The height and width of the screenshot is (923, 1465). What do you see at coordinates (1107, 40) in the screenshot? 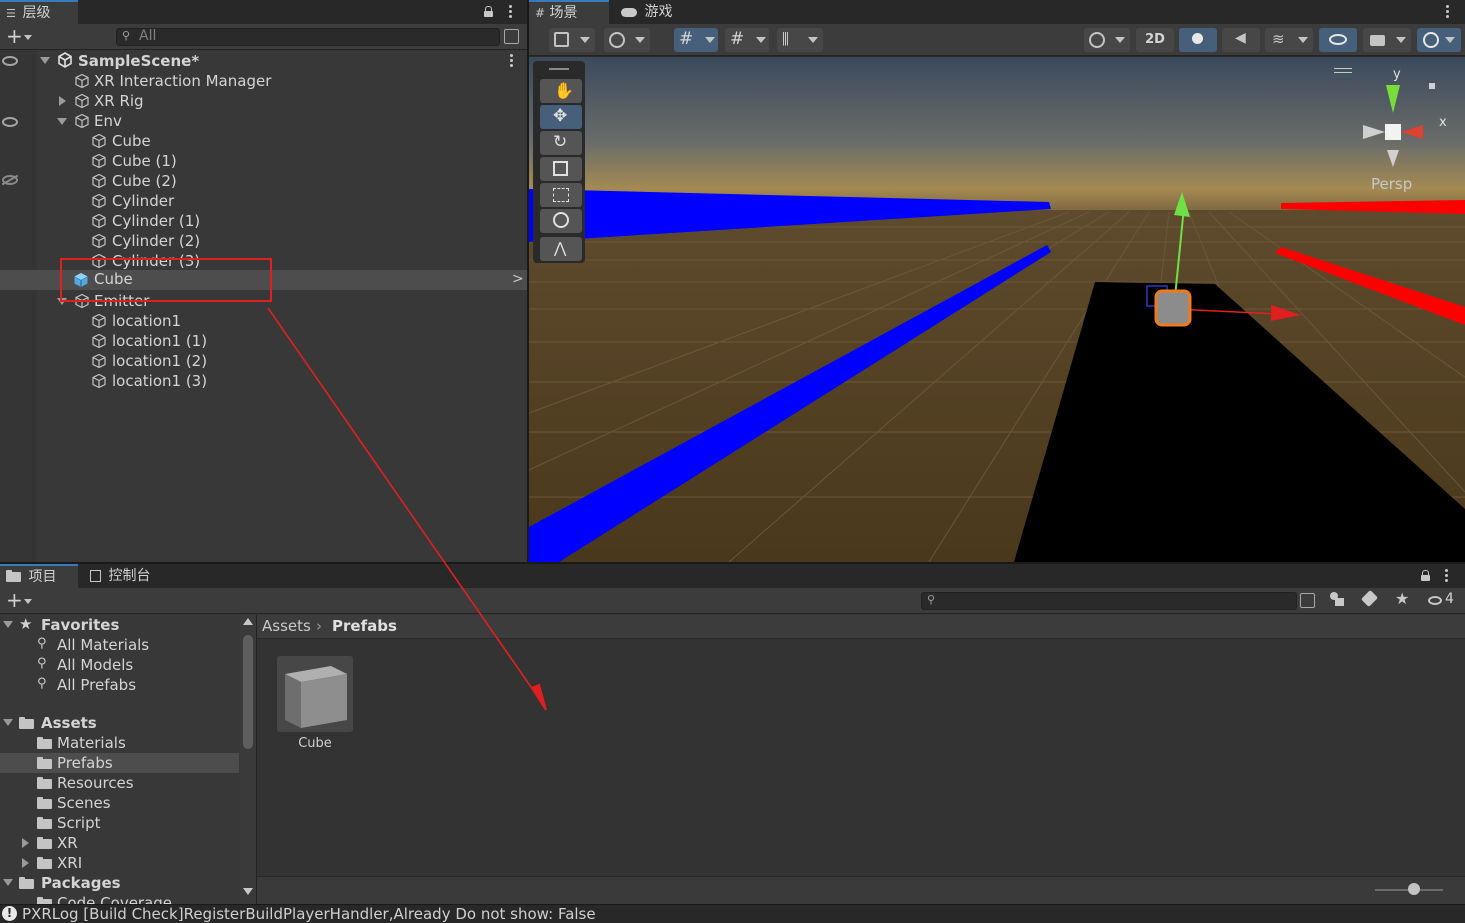
I see `effects-button` at bounding box center [1107, 40].